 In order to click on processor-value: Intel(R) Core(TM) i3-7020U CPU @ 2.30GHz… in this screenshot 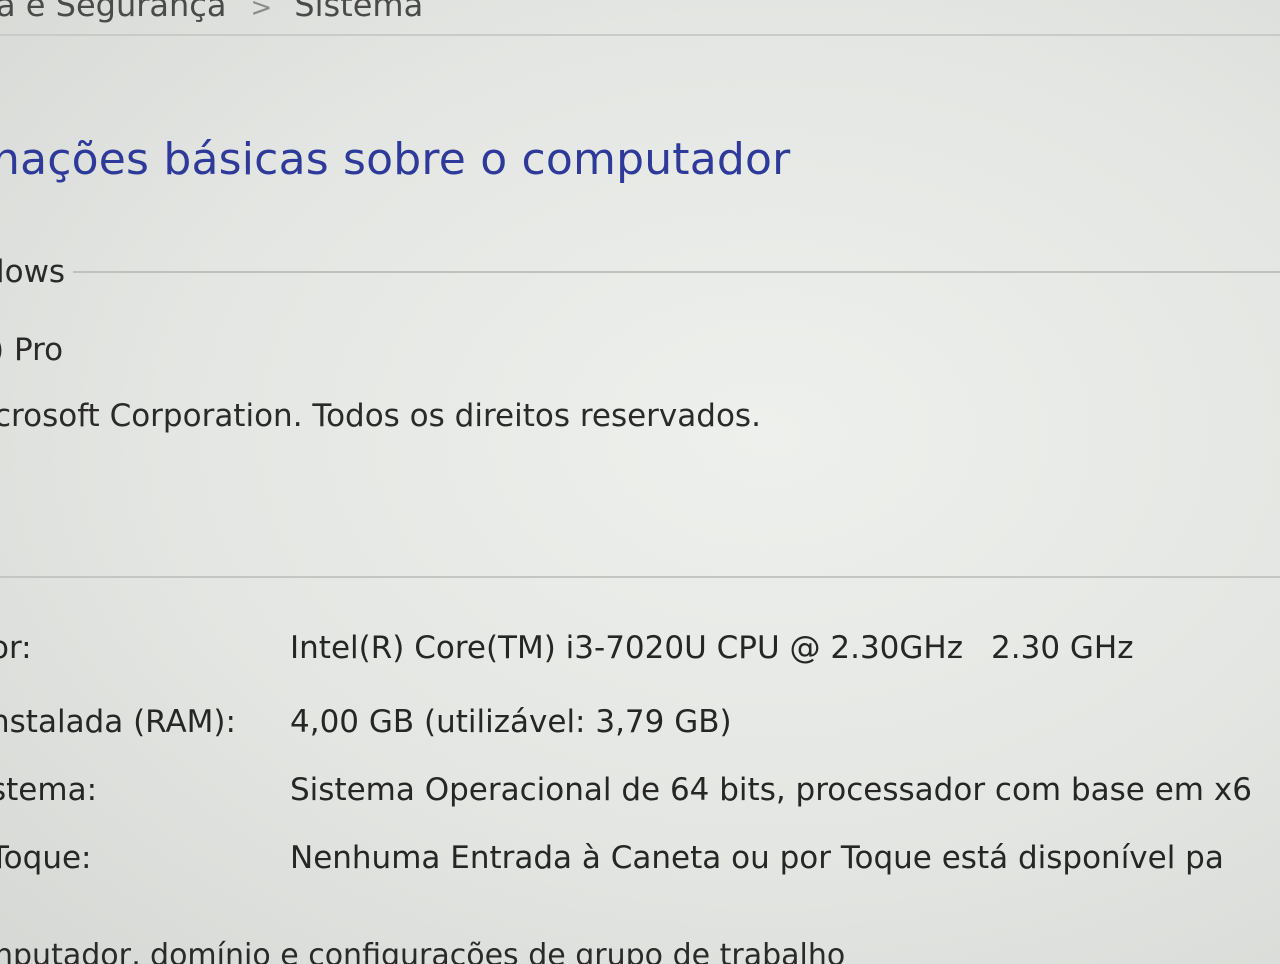, I will do `click(712, 648)`.